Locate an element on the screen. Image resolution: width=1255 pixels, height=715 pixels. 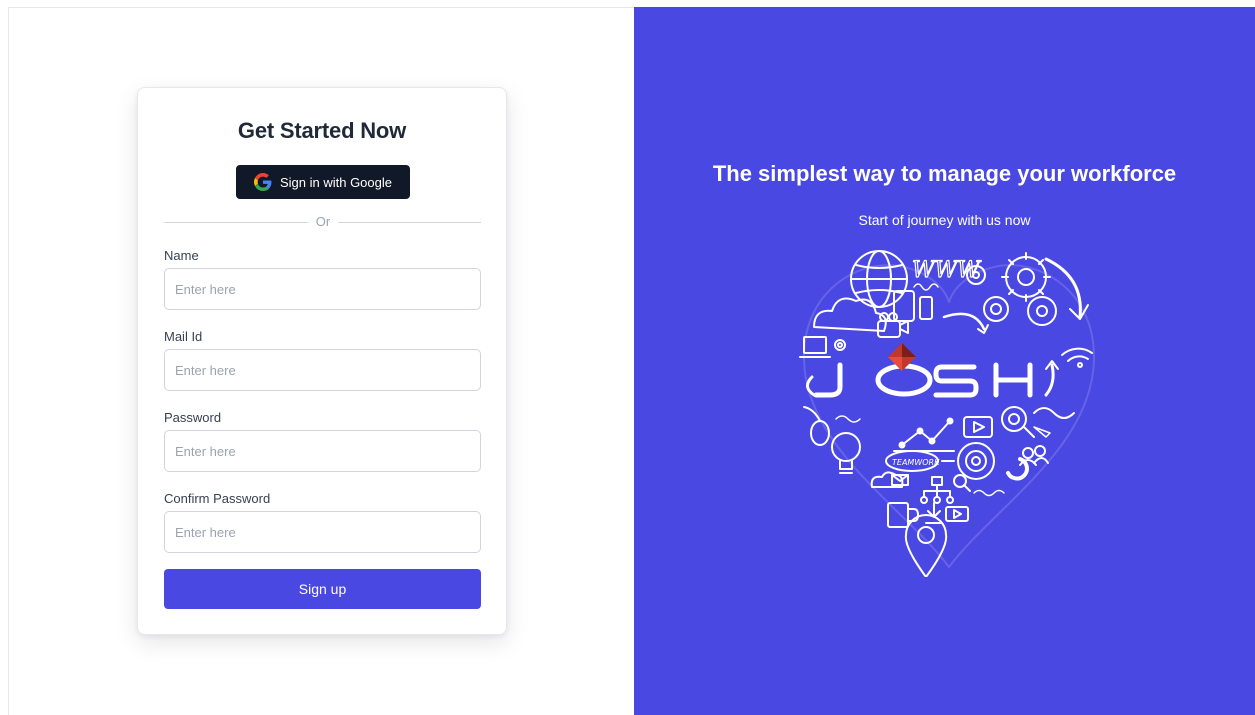
confirm-password-label: Confirm Password is located at coordinates (217, 498).